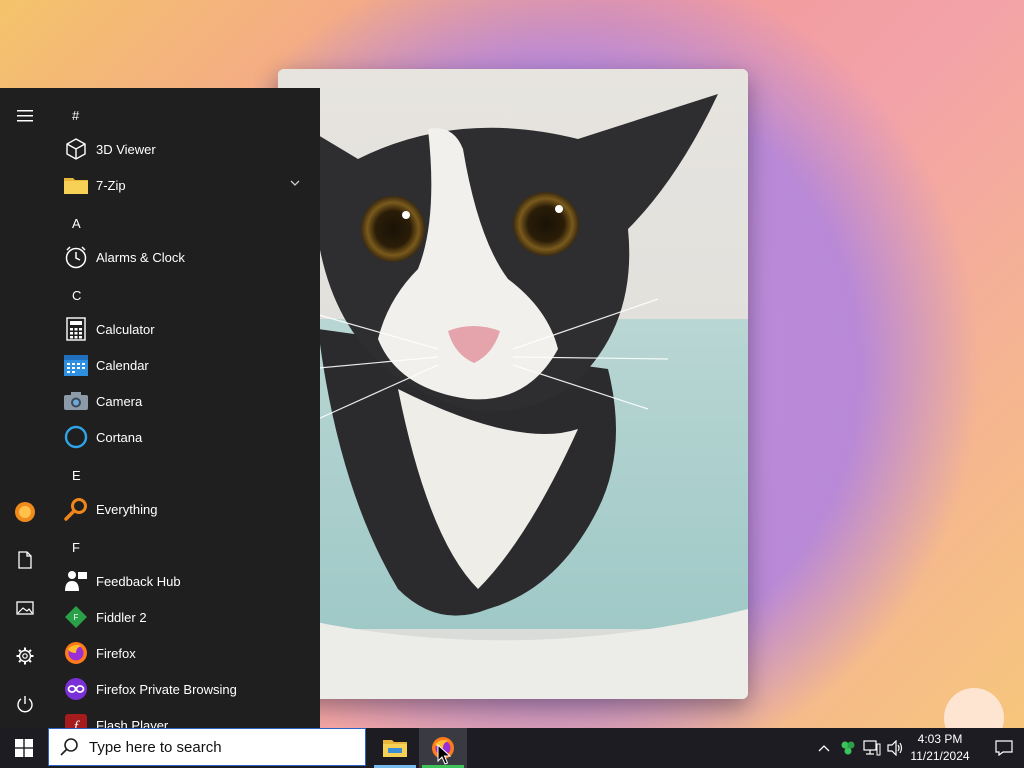  What do you see at coordinates (76, 653) in the screenshot?
I see `firefox-icon` at bounding box center [76, 653].